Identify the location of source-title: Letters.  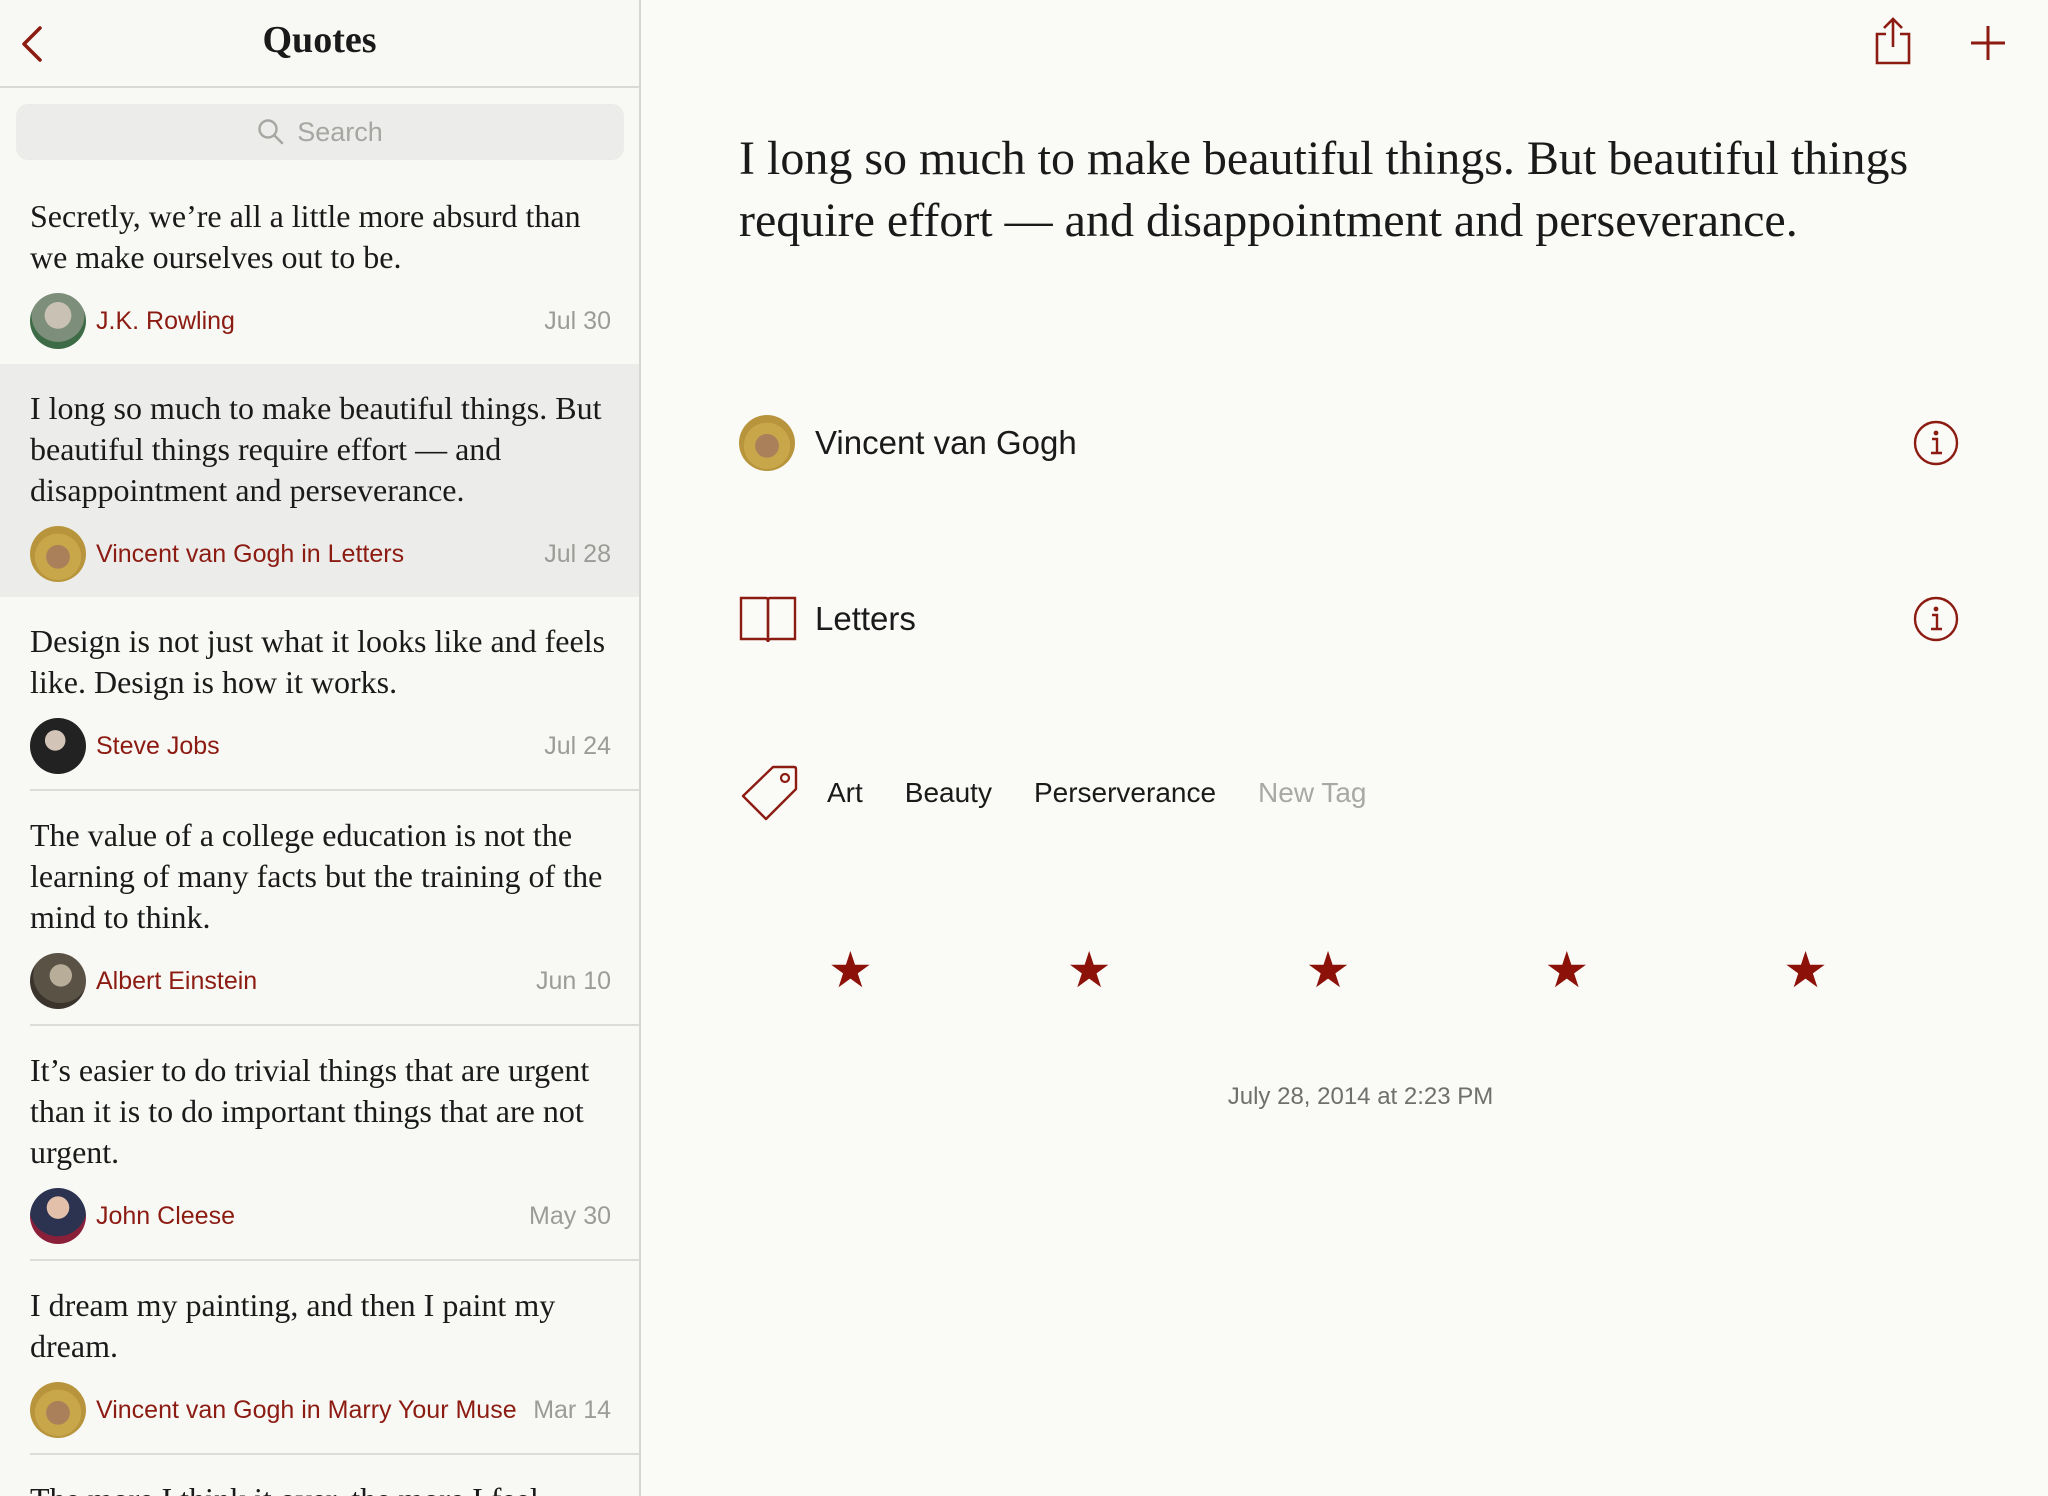
(865, 618).